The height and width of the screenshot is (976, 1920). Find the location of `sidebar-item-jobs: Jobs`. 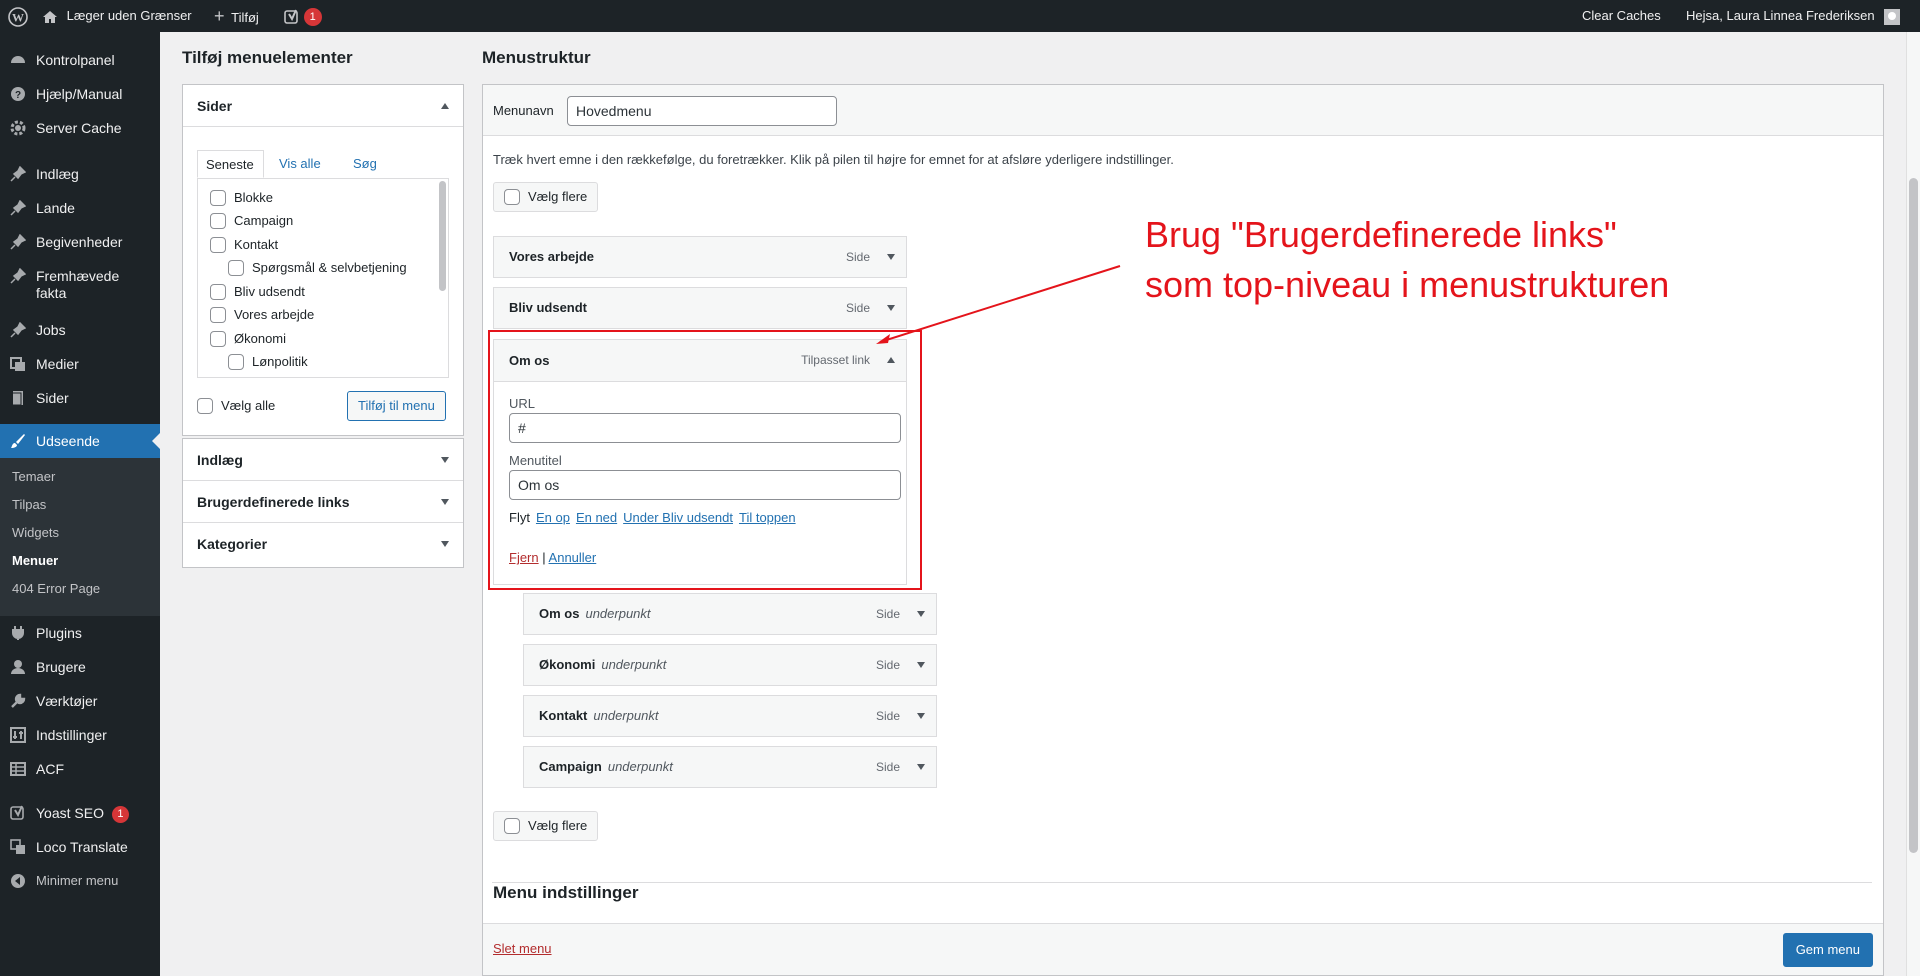

sidebar-item-jobs: Jobs is located at coordinates (80, 330).